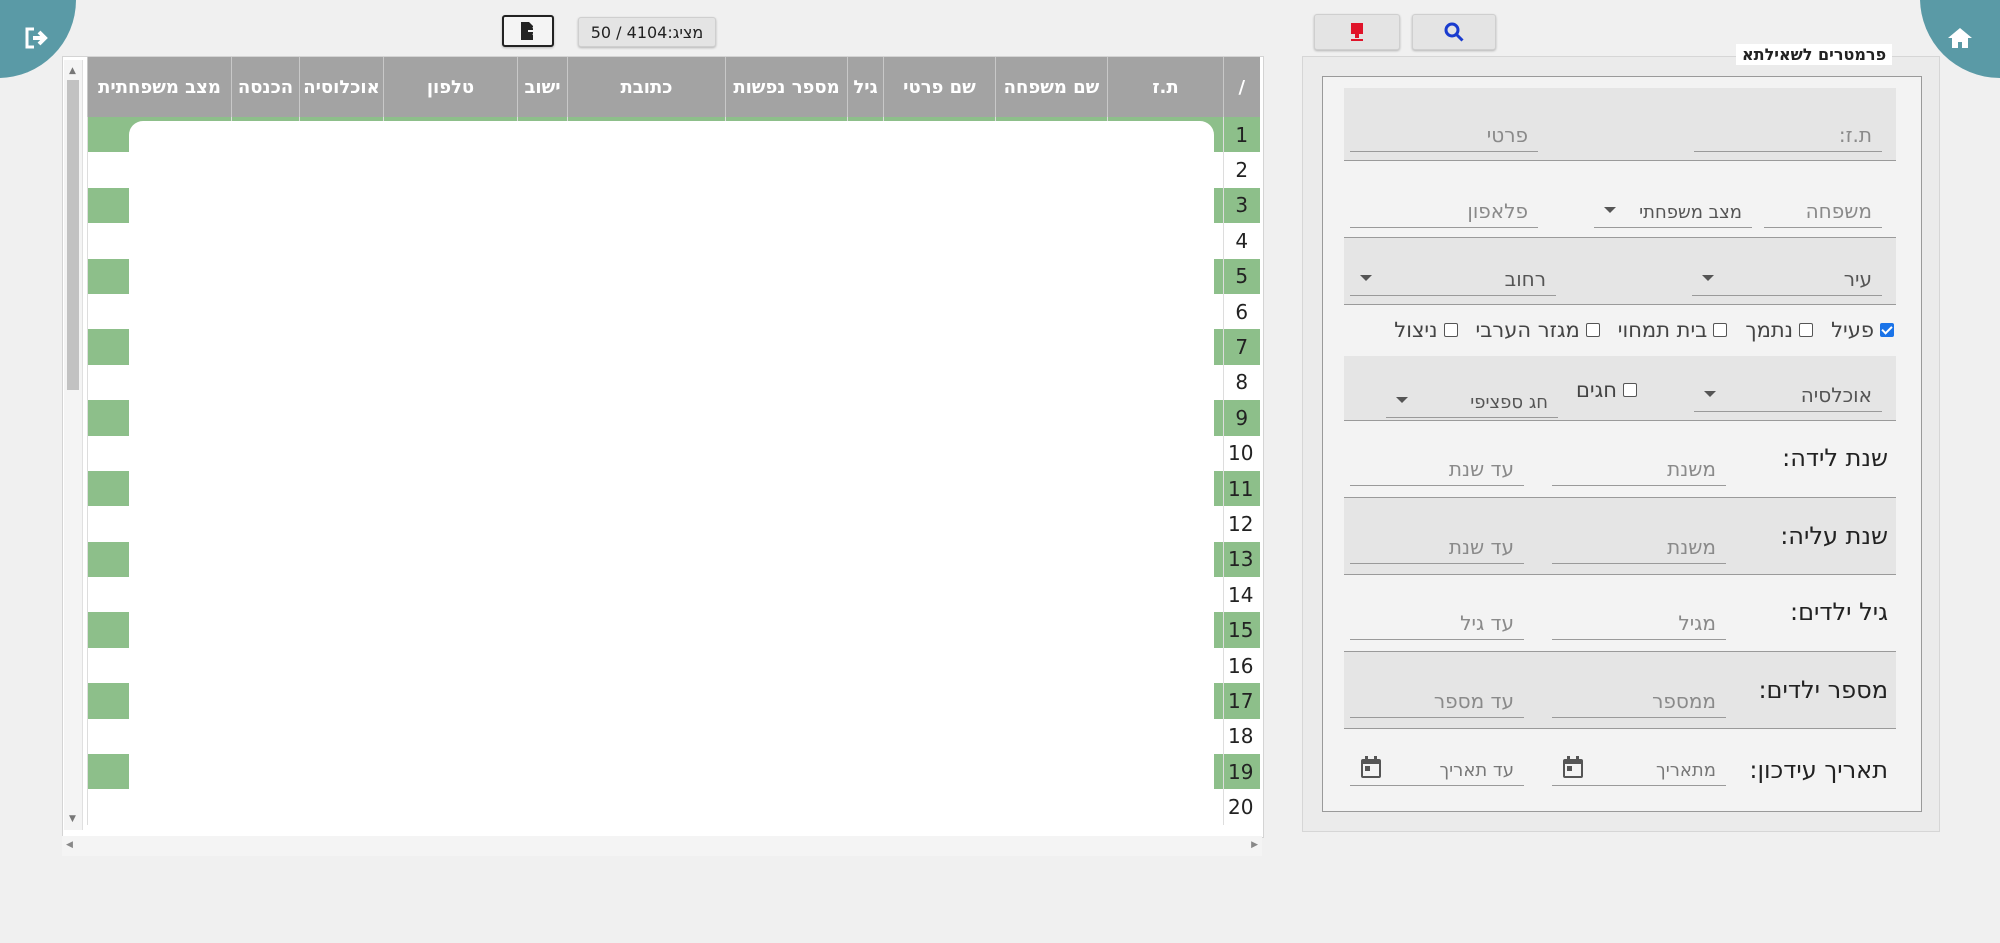 Image resolution: width=2000 pixels, height=943 pixels. What do you see at coordinates (1788, 128) in the screenshot?
I see `id-field: ת.ז:` at bounding box center [1788, 128].